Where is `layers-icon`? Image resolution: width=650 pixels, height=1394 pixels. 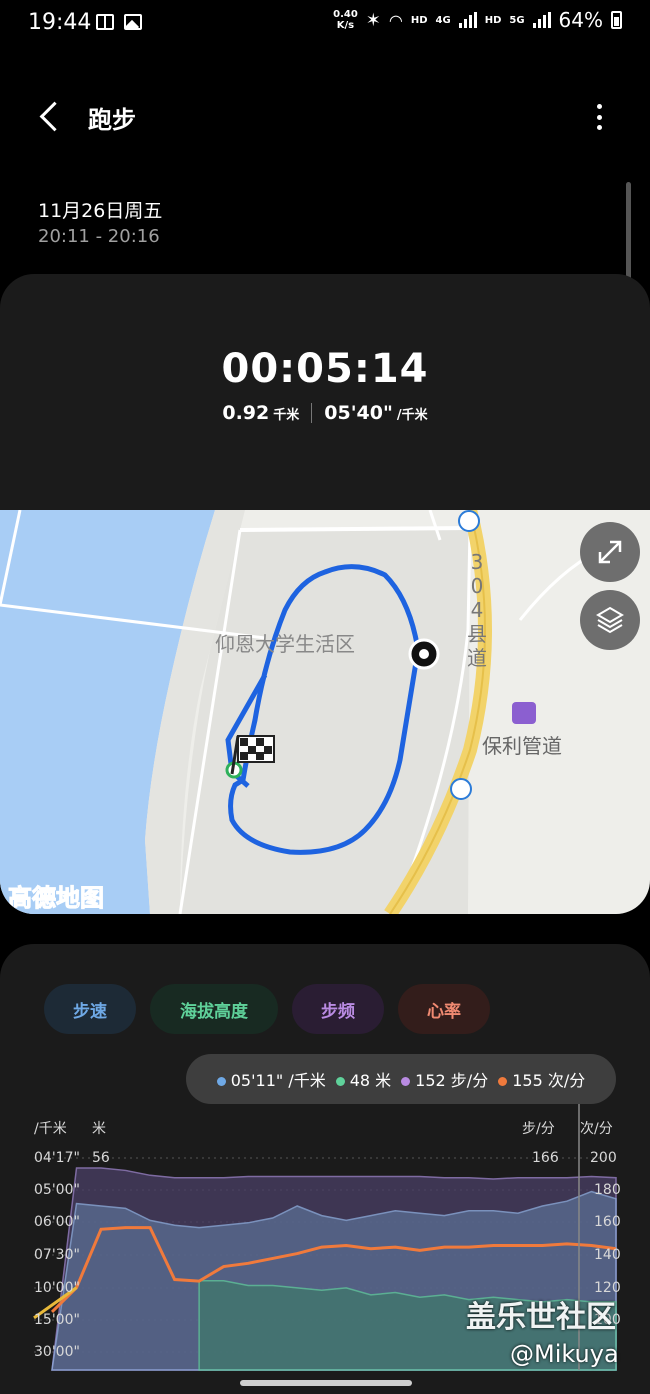 layers-icon is located at coordinates (610, 620).